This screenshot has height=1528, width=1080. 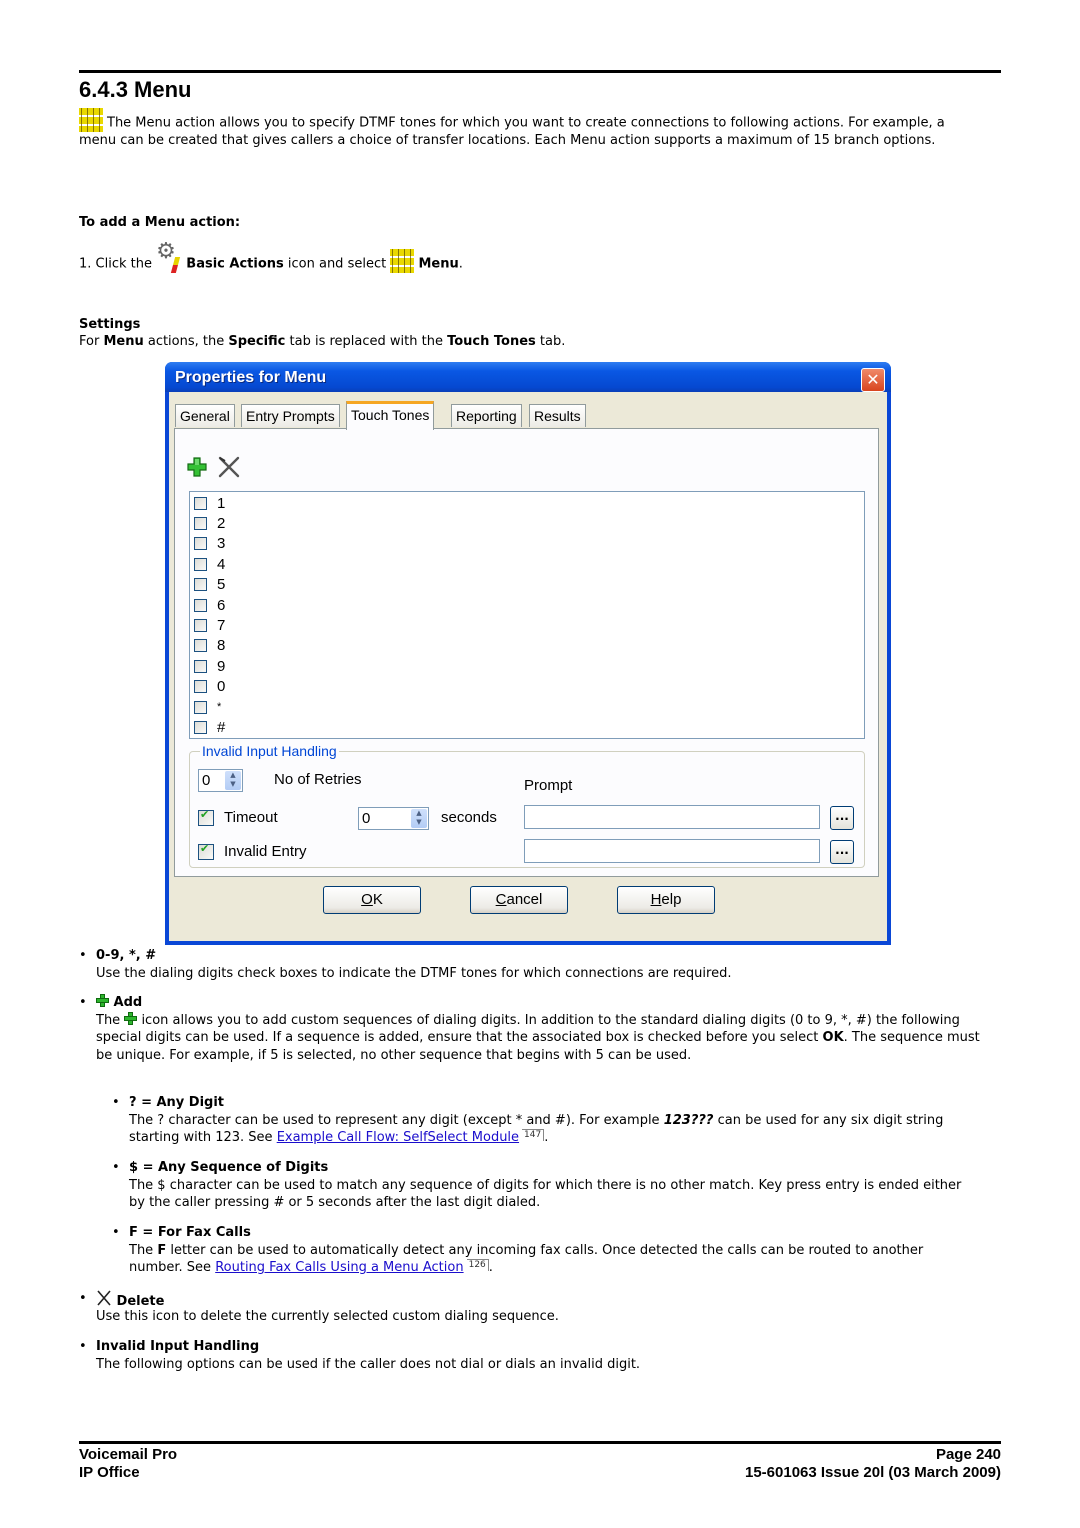 What do you see at coordinates (519, 900) in the screenshot?
I see `cancel-button: Cancel` at bounding box center [519, 900].